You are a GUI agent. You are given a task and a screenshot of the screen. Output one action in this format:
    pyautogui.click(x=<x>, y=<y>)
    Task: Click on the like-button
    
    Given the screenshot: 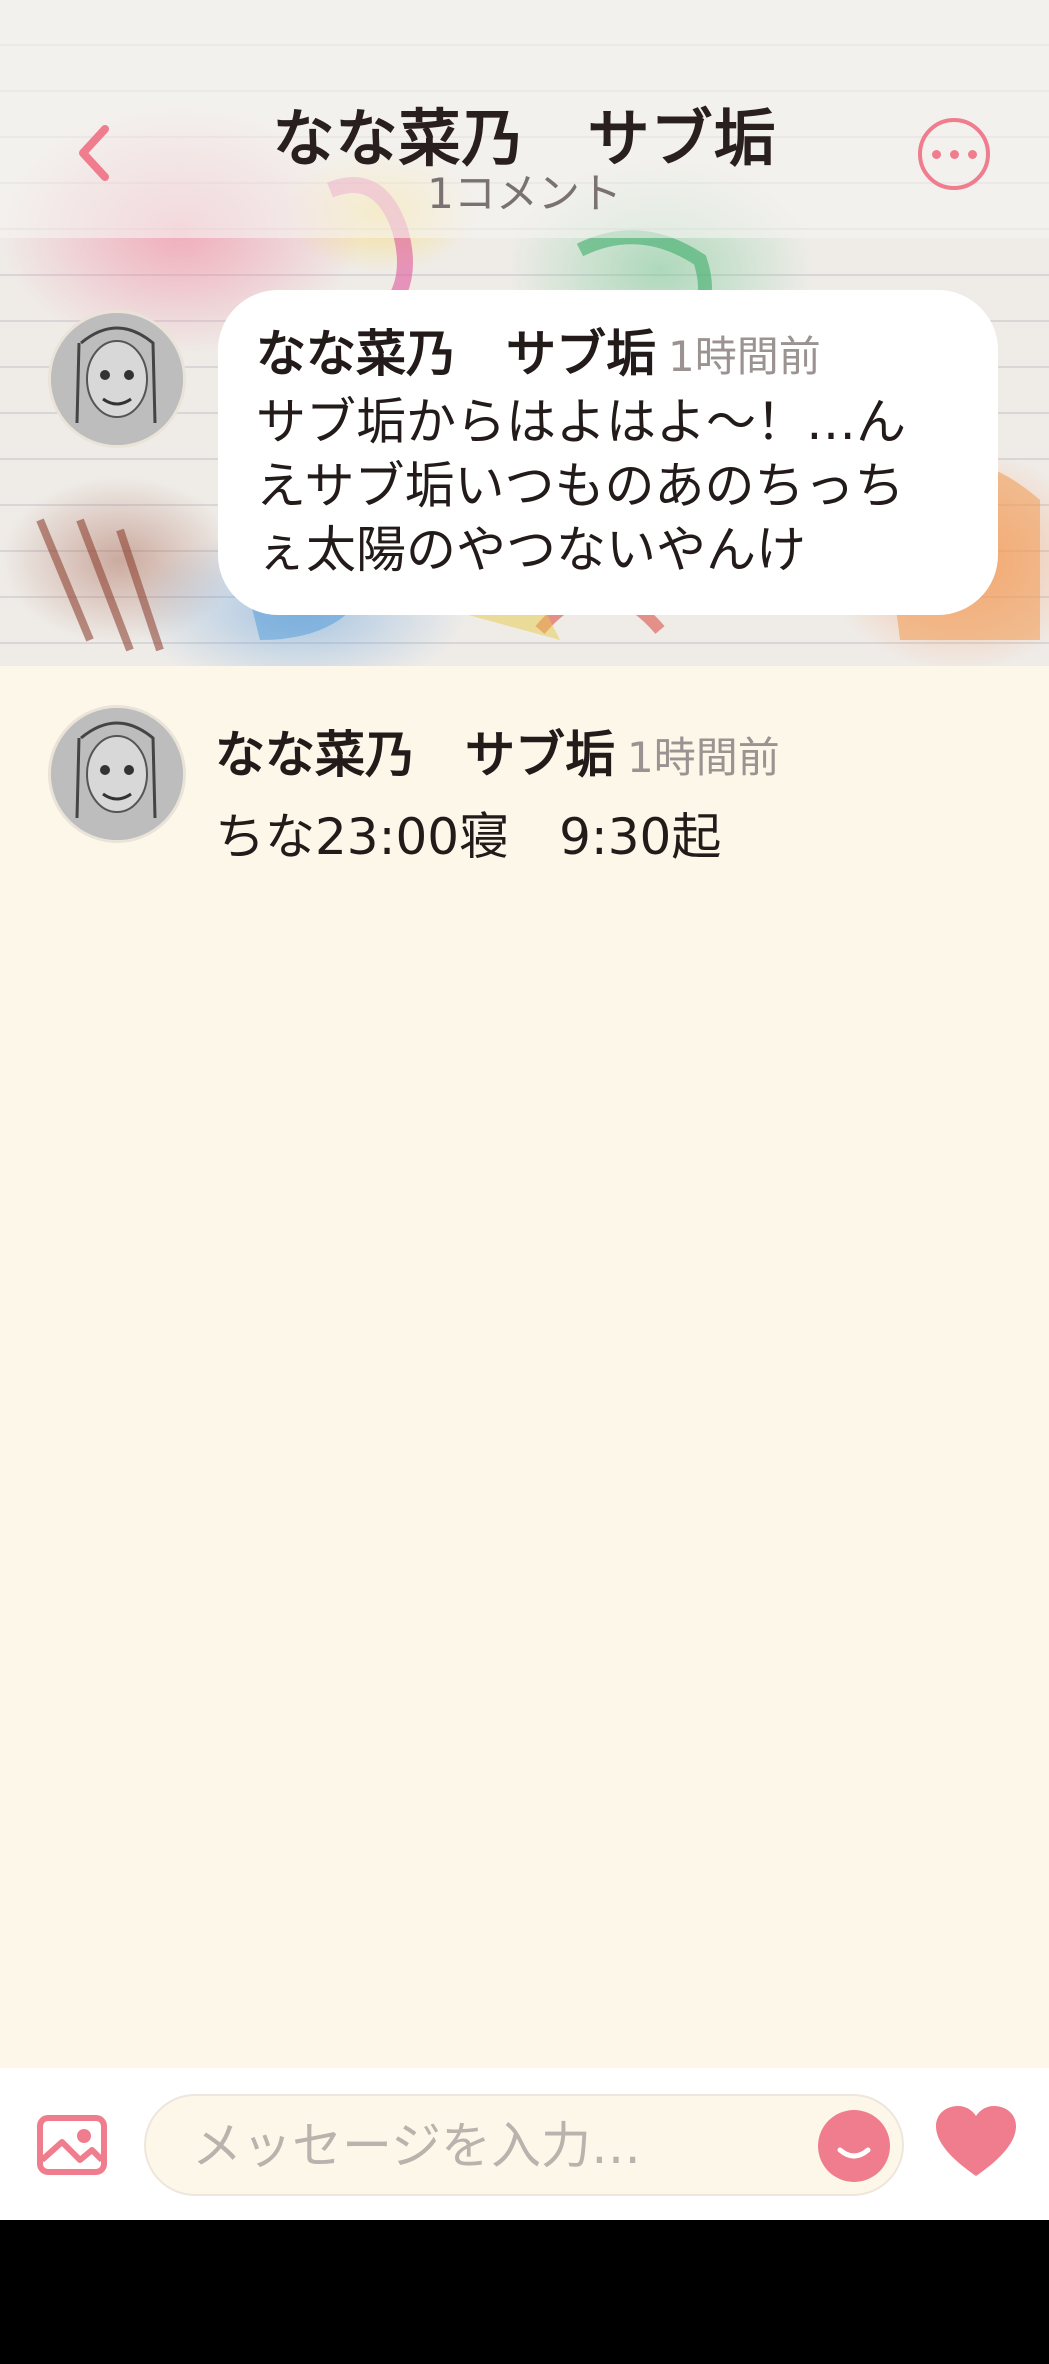 What is the action you would take?
    pyautogui.click(x=976, y=2142)
    